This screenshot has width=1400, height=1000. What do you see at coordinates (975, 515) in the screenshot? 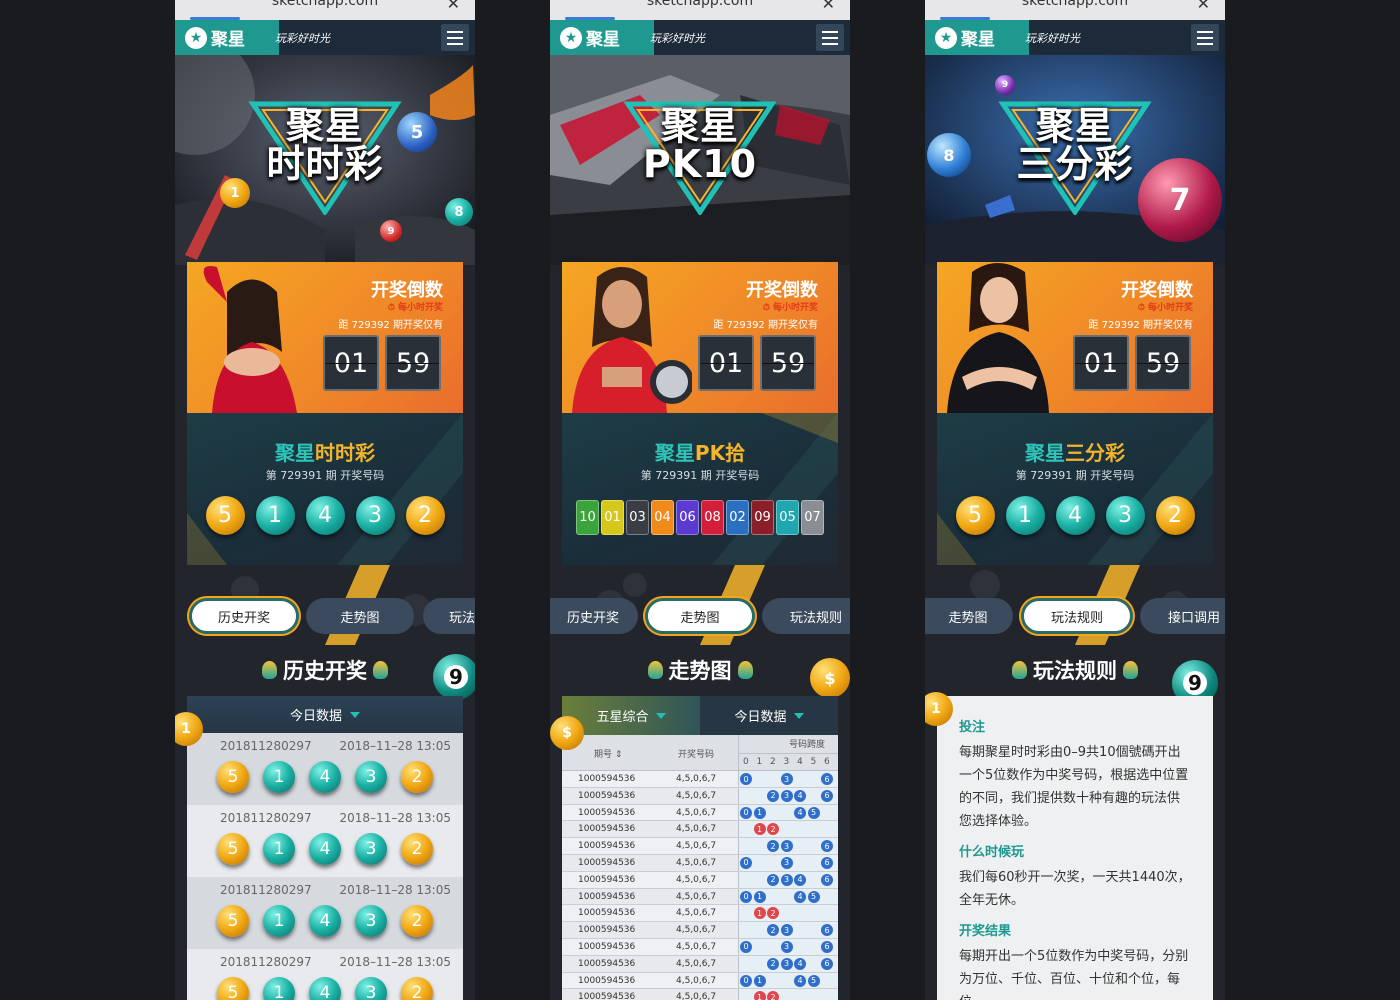
I see `result-ball: 5` at bounding box center [975, 515].